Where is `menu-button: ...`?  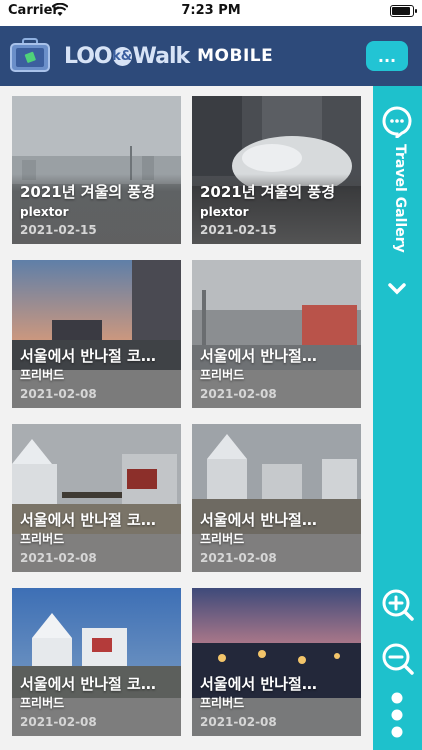 menu-button: ... is located at coordinates (387, 56).